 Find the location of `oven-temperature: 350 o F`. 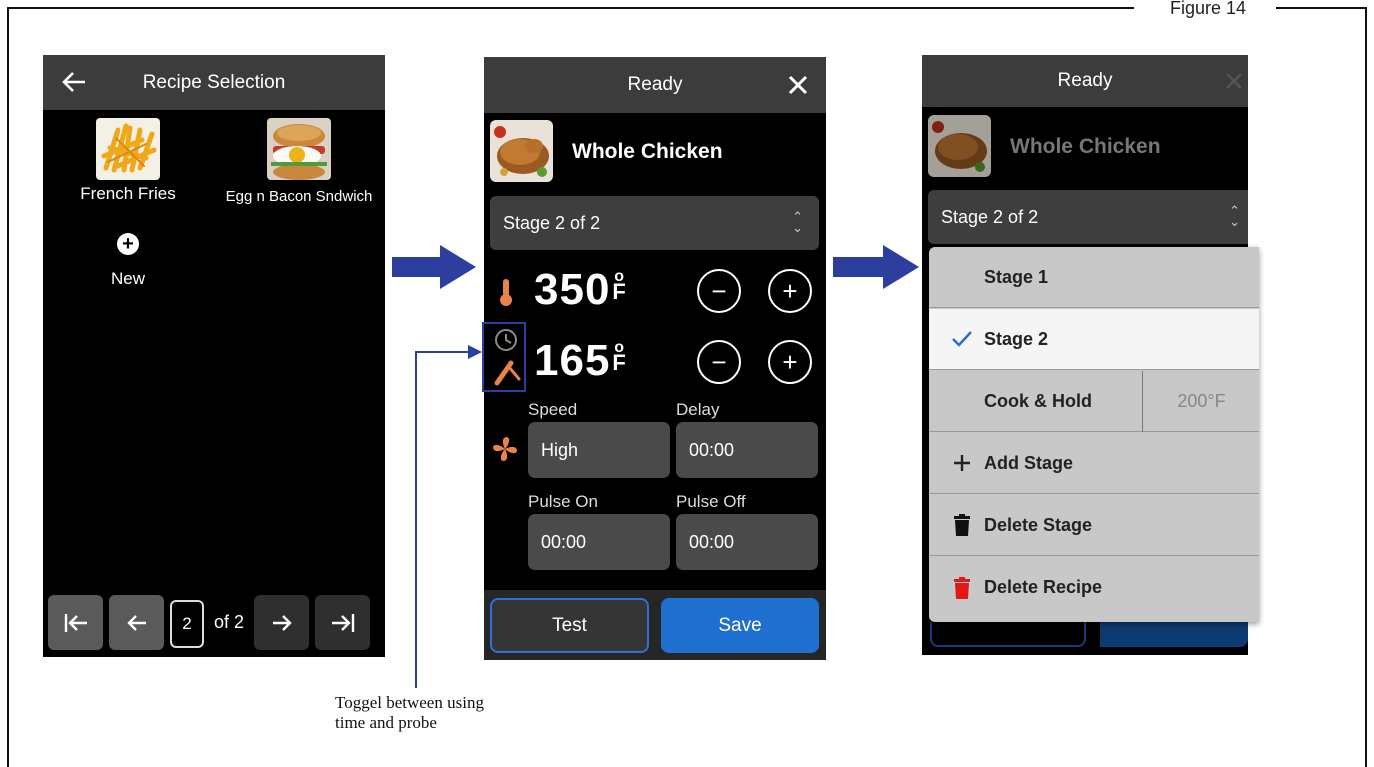

oven-temperature: 350 o F is located at coordinates (580, 290).